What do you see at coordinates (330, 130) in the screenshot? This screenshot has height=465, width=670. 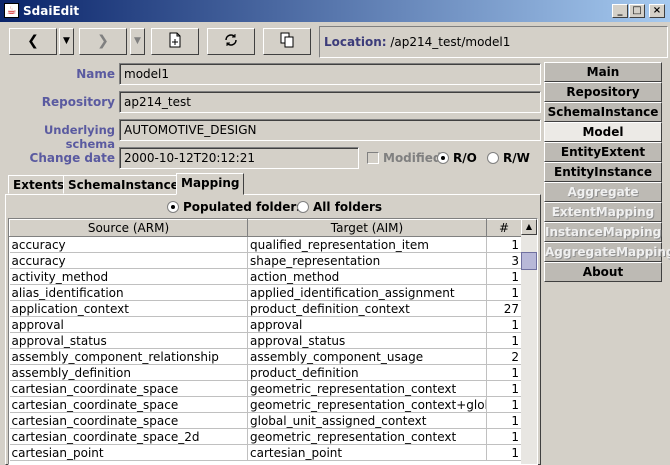 I see `underlying-schema-field: AUTOMOTIVE_DESIGN` at bounding box center [330, 130].